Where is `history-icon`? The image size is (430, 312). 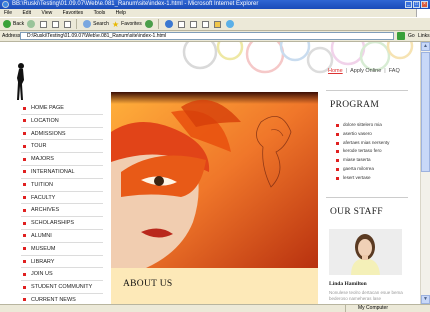 history-icon is located at coordinates (168, 24).